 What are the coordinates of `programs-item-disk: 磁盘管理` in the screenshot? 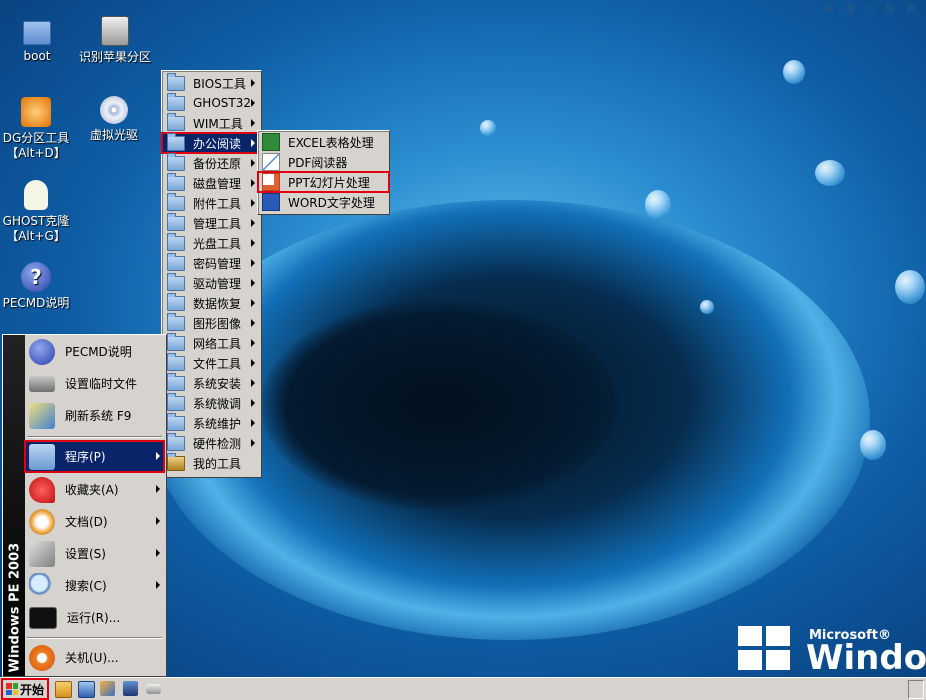 It's located at (211, 182).